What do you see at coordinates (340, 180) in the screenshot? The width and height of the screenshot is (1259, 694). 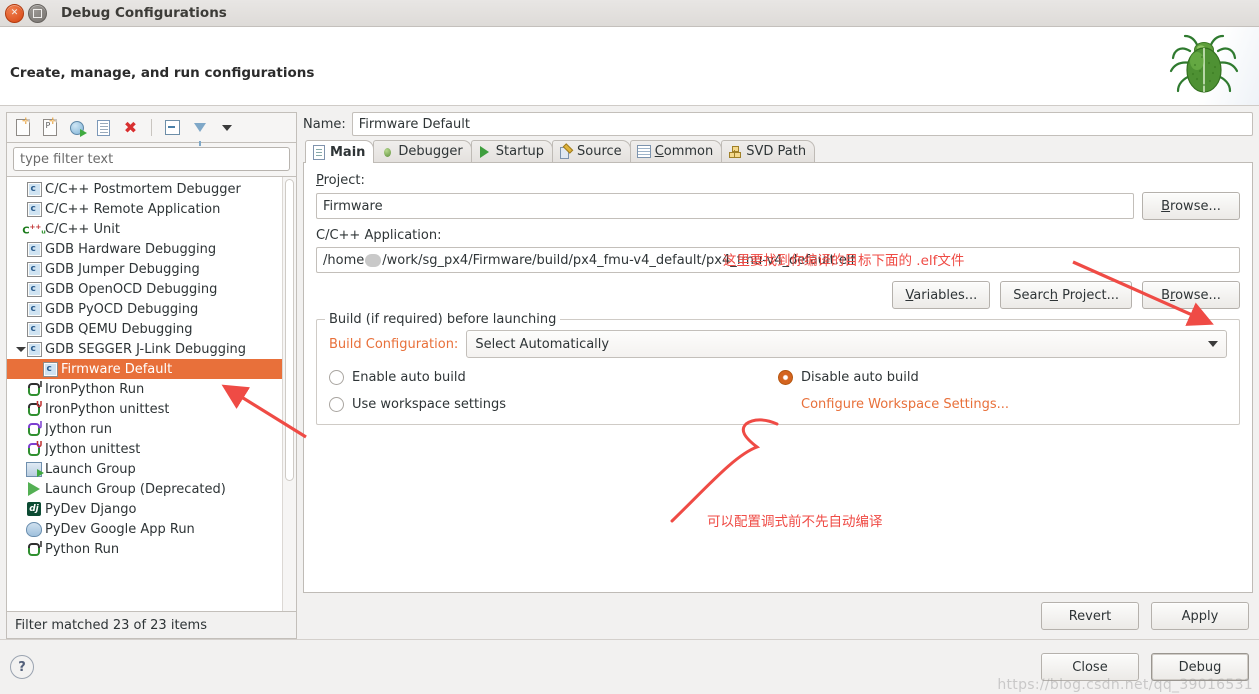 I see `project-label: Project:` at bounding box center [340, 180].